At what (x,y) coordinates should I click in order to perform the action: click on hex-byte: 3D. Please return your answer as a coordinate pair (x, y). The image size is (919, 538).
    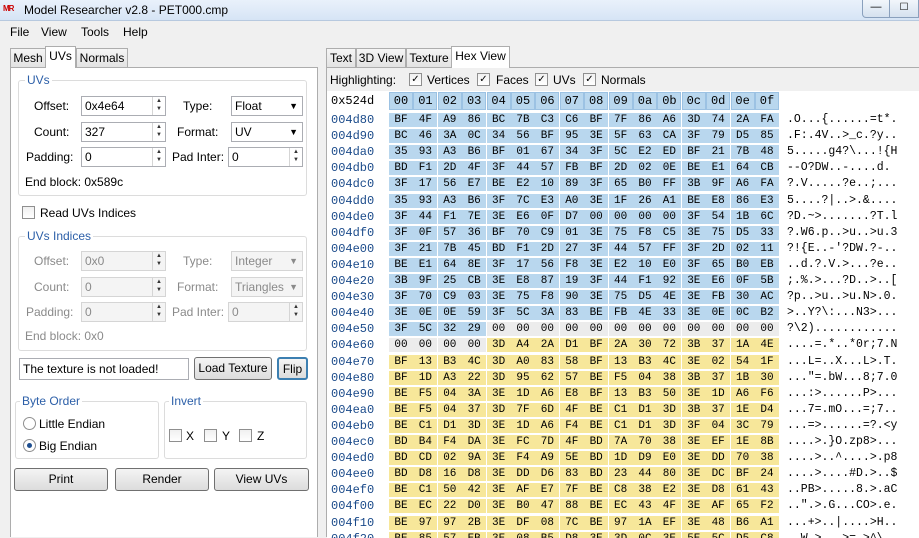
    Looking at the image, I should click on (498, 409).